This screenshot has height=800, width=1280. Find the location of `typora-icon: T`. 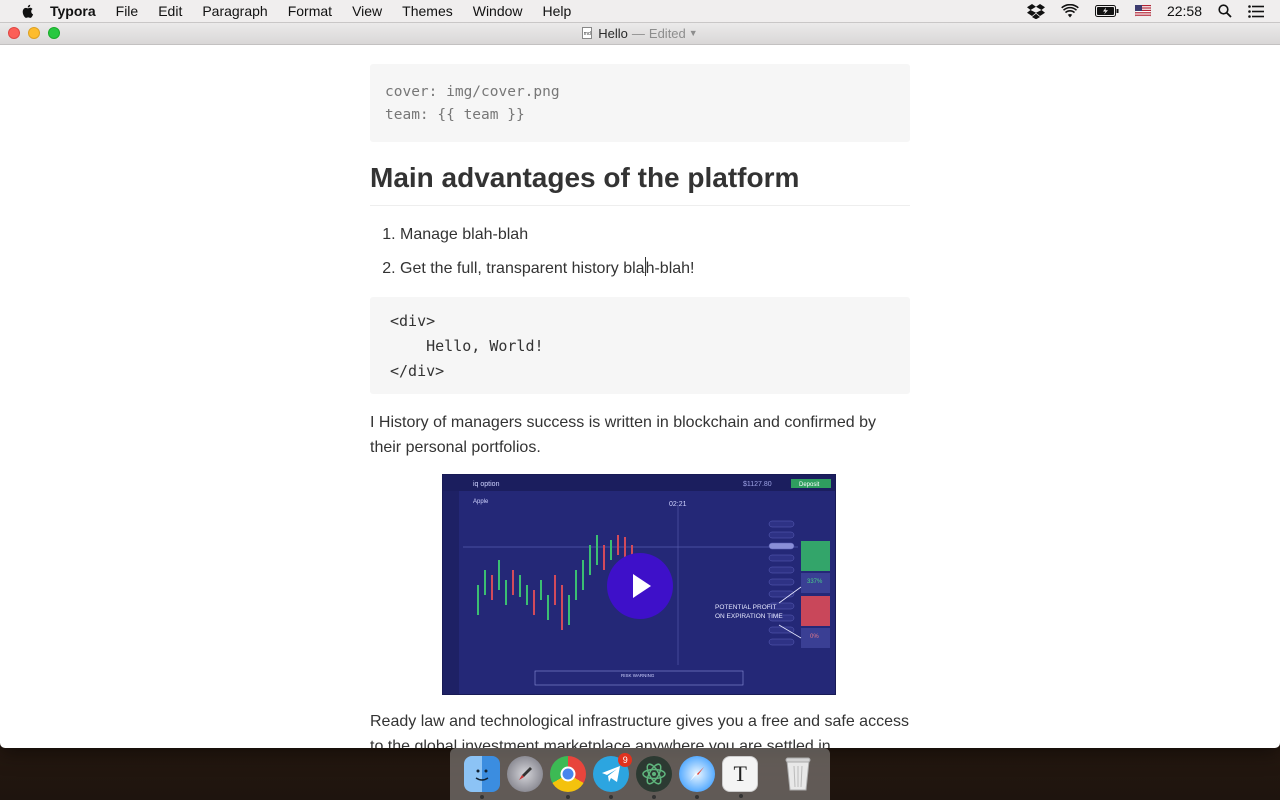

typora-icon: T is located at coordinates (740, 773).